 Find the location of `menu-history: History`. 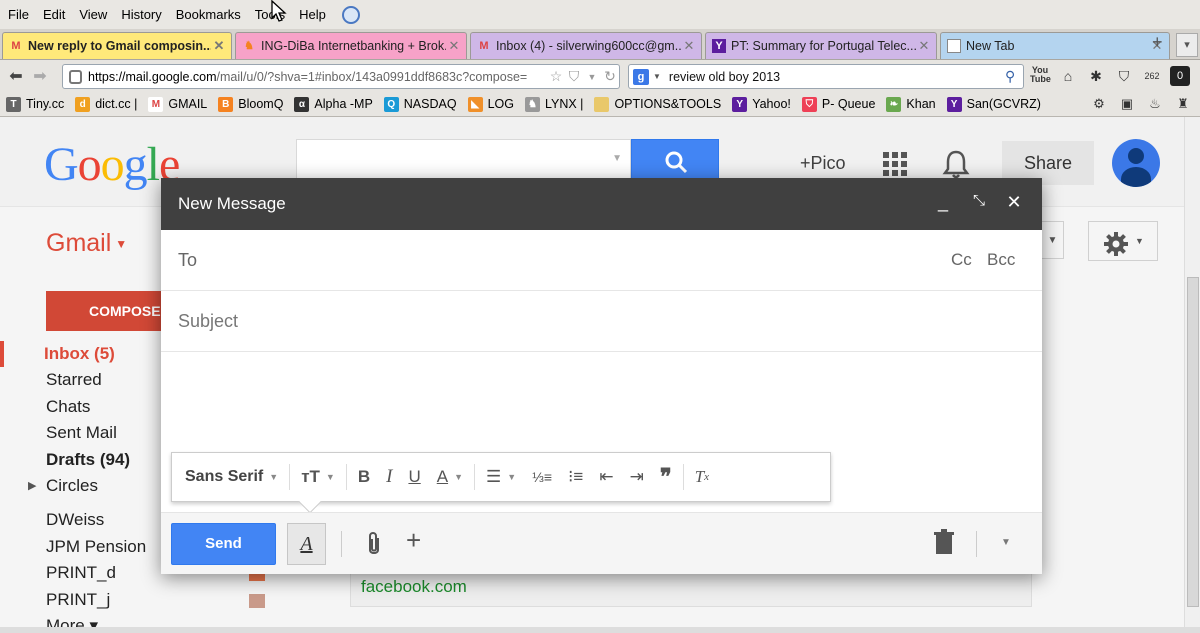

menu-history: History is located at coordinates (141, 14).